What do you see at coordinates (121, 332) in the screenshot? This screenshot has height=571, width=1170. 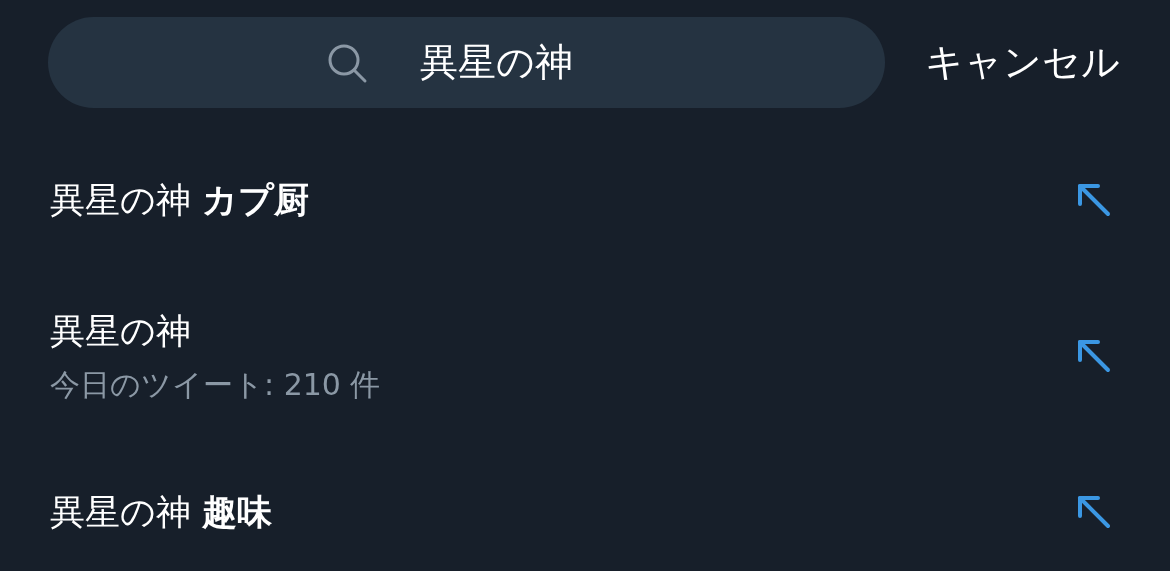 I see `suggestion-text: 異星の神` at bounding box center [121, 332].